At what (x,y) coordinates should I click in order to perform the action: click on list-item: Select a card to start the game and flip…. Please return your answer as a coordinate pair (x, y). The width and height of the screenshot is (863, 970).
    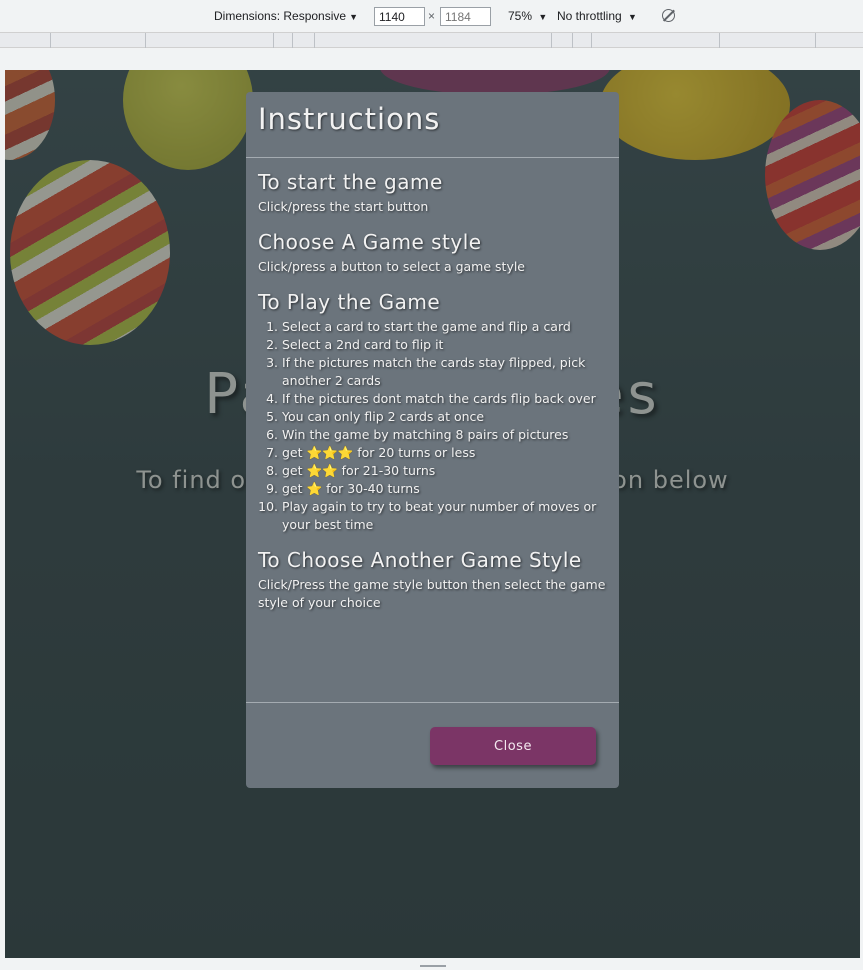
    Looking at the image, I should click on (444, 327).